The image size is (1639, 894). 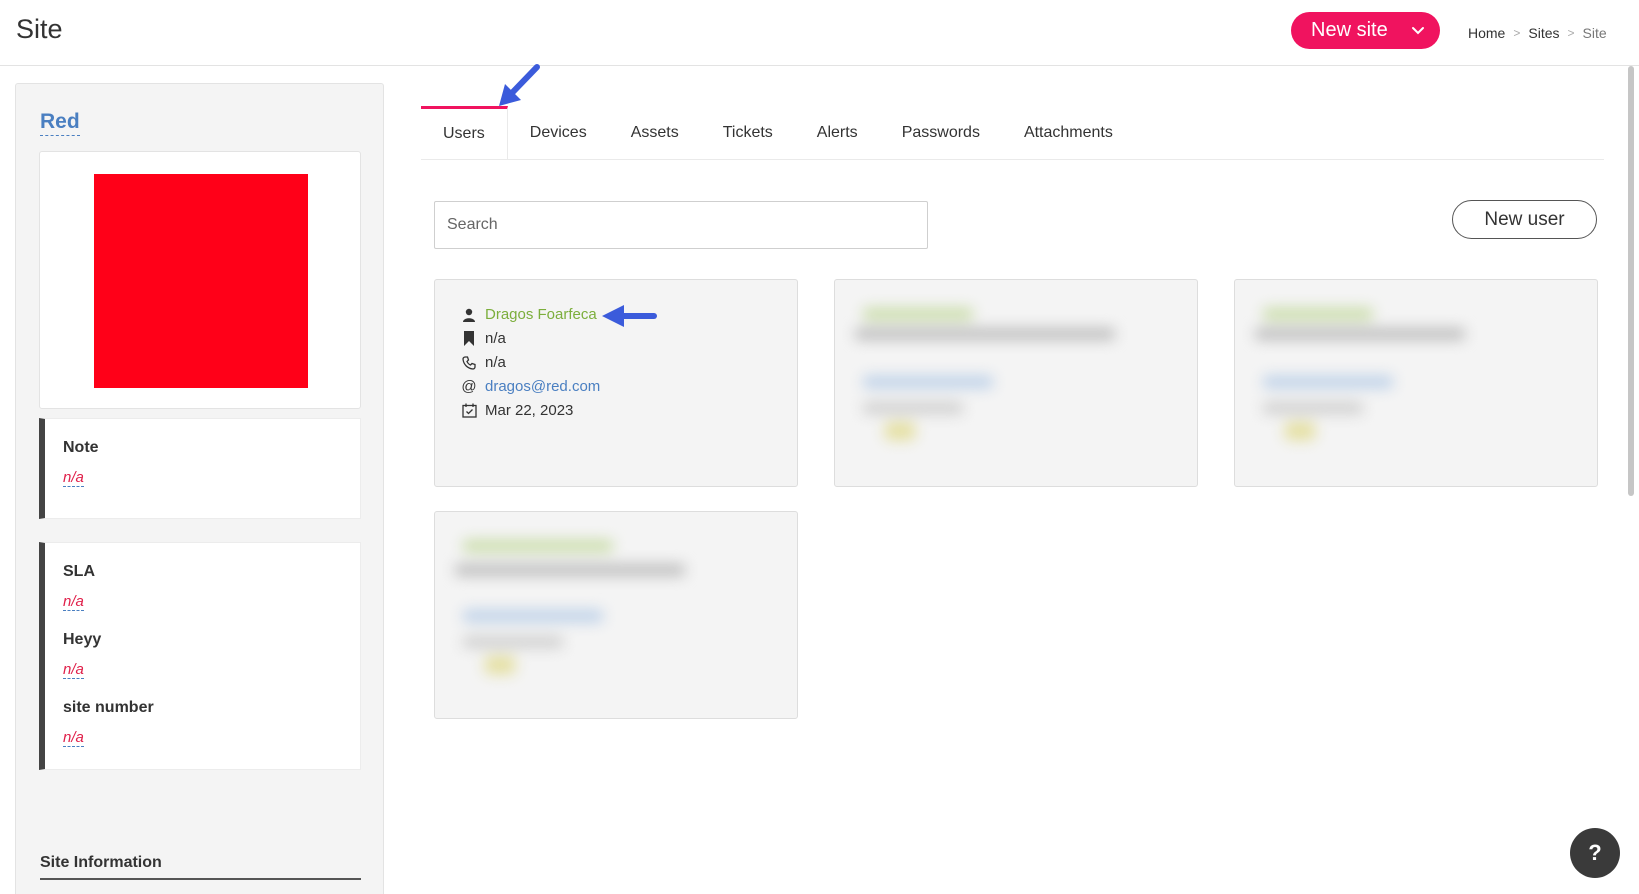 I want to click on note-label: Note, so click(x=81, y=447).